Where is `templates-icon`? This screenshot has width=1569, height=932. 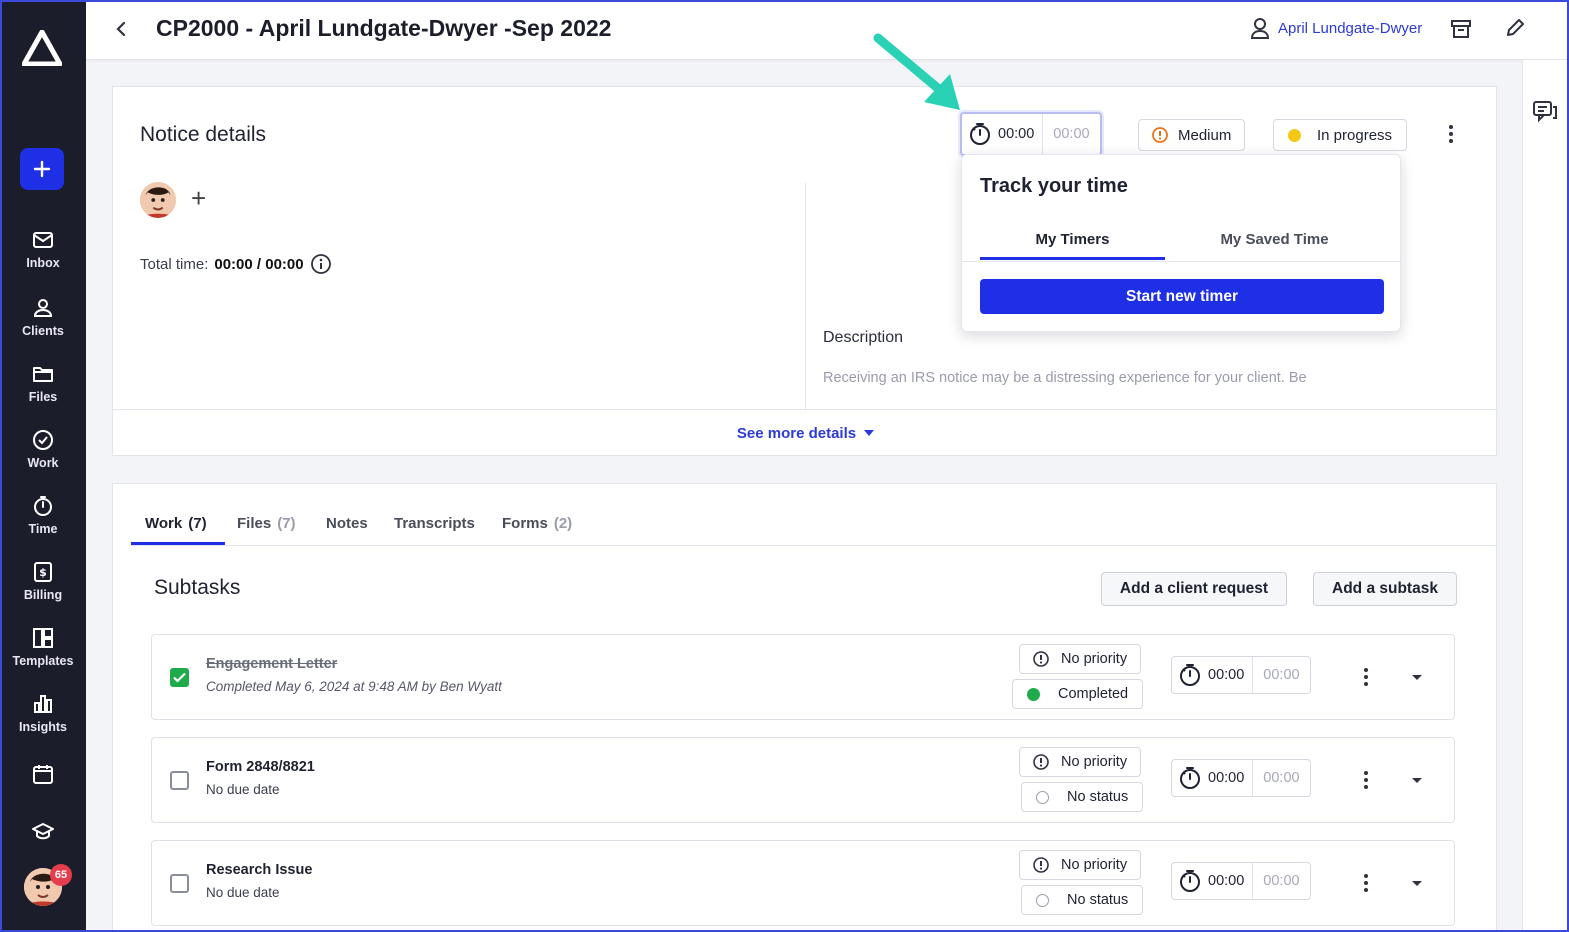
templates-icon is located at coordinates (43, 638).